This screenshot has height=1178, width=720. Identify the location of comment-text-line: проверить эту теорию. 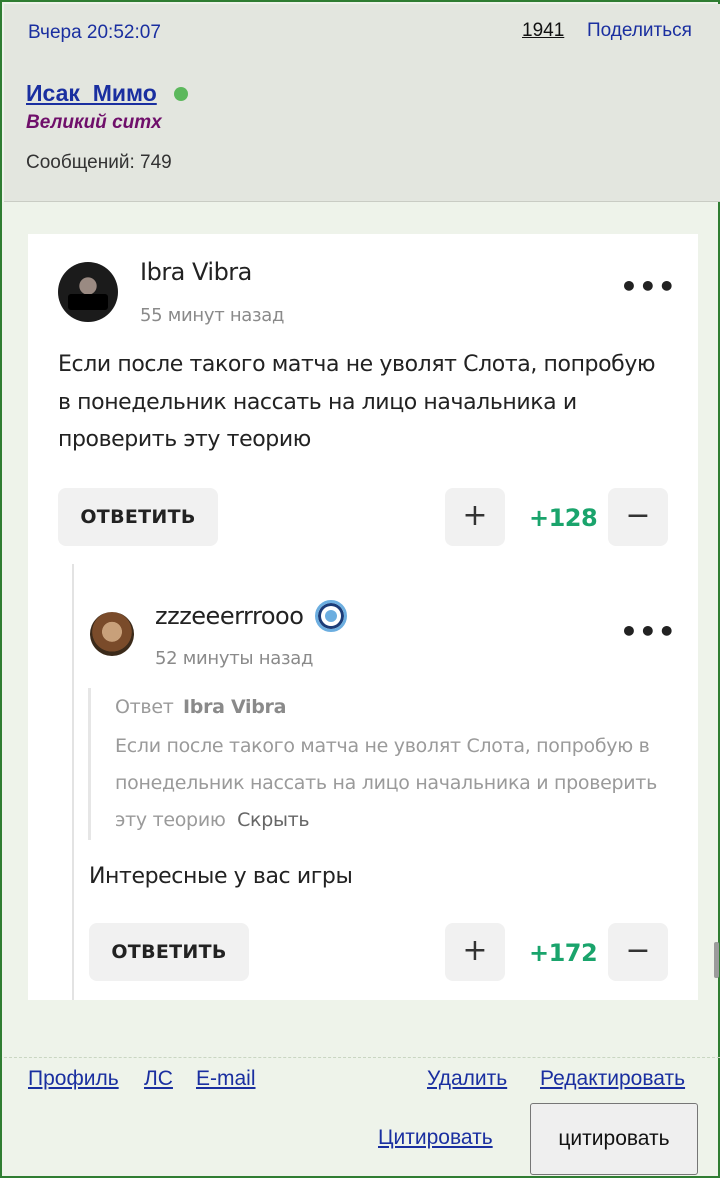
(184, 439).